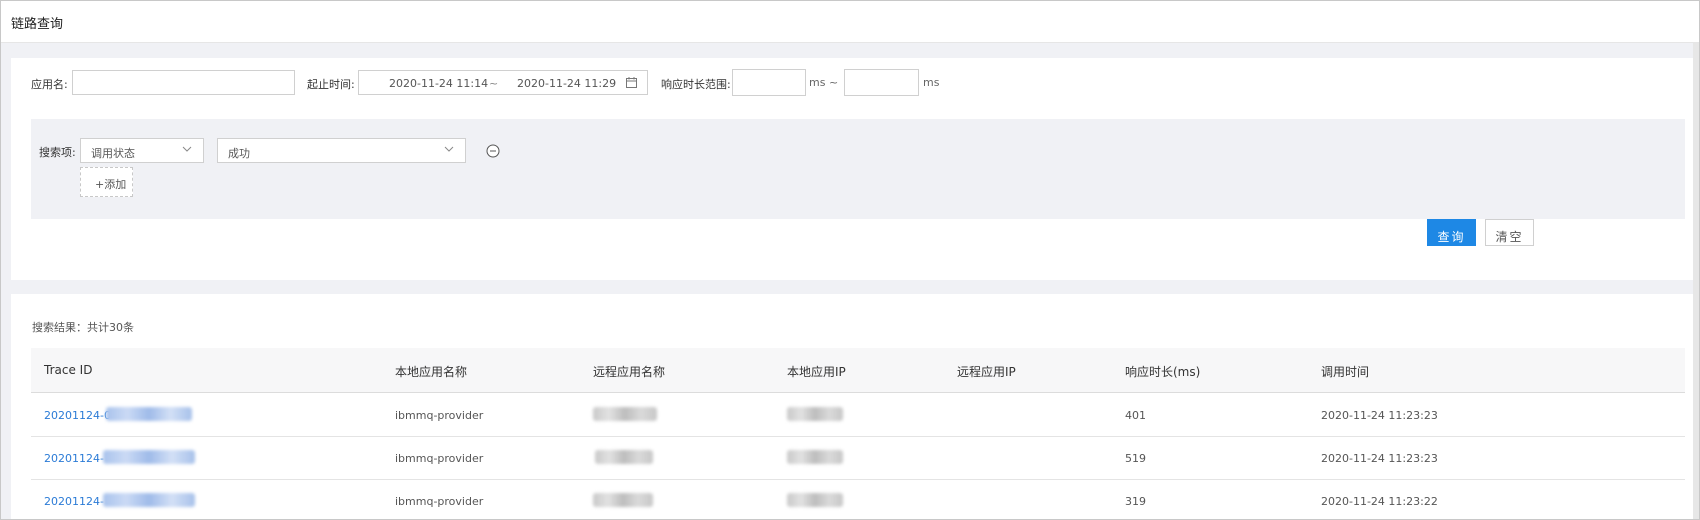 This screenshot has width=1700, height=520. Describe the element at coordinates (769, 82) in the screenshot. I see `duration-min-input` at that location.